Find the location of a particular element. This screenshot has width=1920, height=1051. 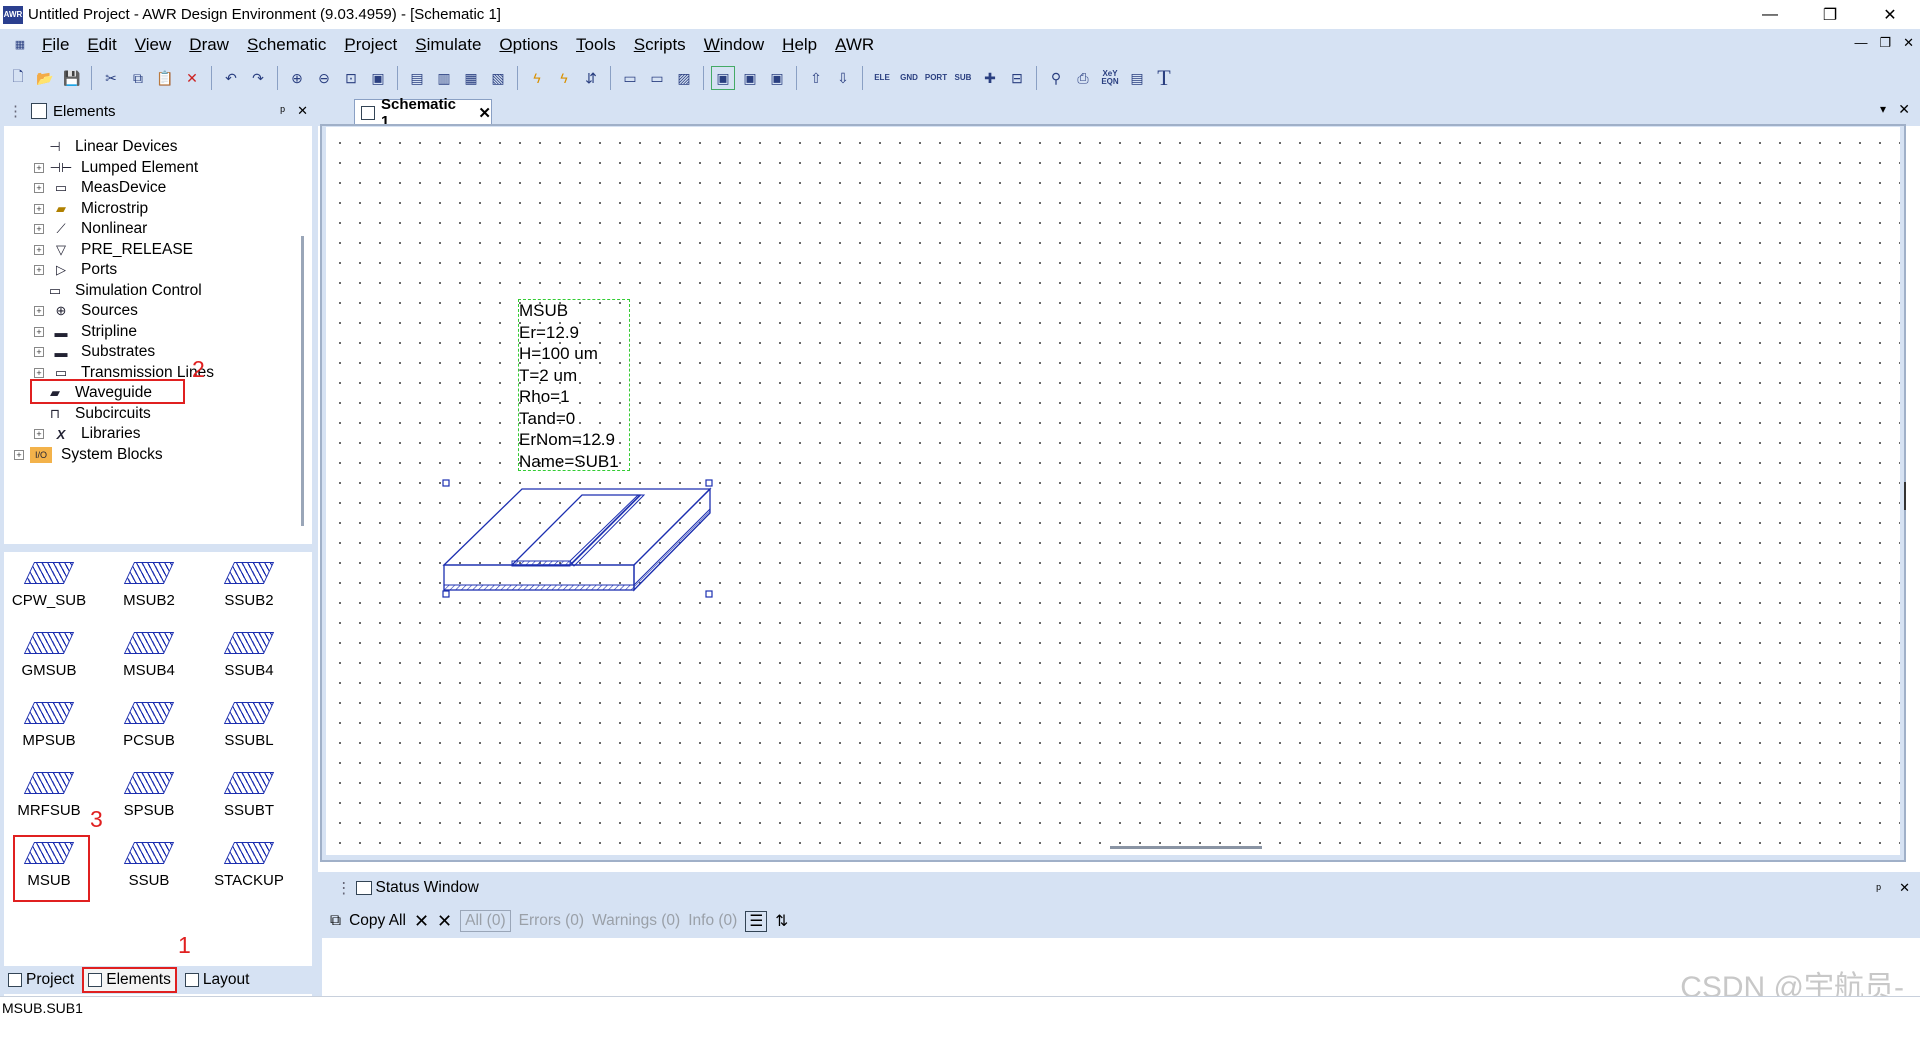

filter-warnings-button: Warnings (0) is located at coordinates (636, 921).